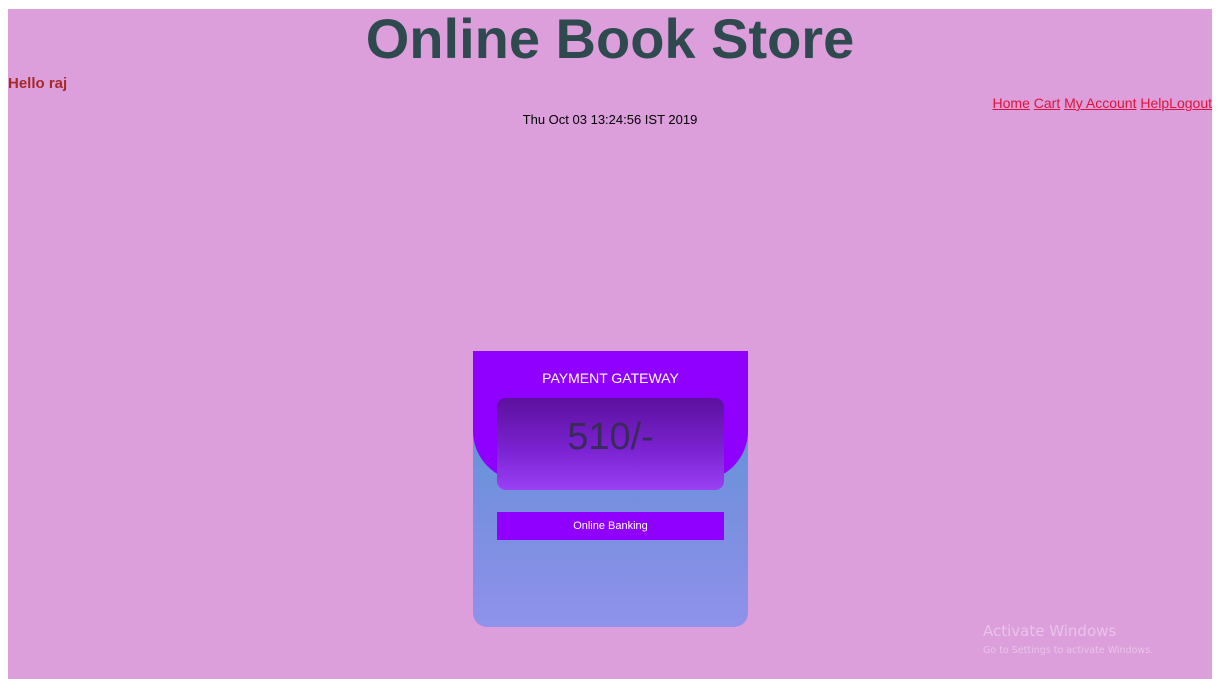 Image resolution: width=1218 pixels, height=679 pixels. What do you see at coordinates (610, 38) in the screenshot?
I see `site-title: Online Book Store` at bounding box center [610, 38].